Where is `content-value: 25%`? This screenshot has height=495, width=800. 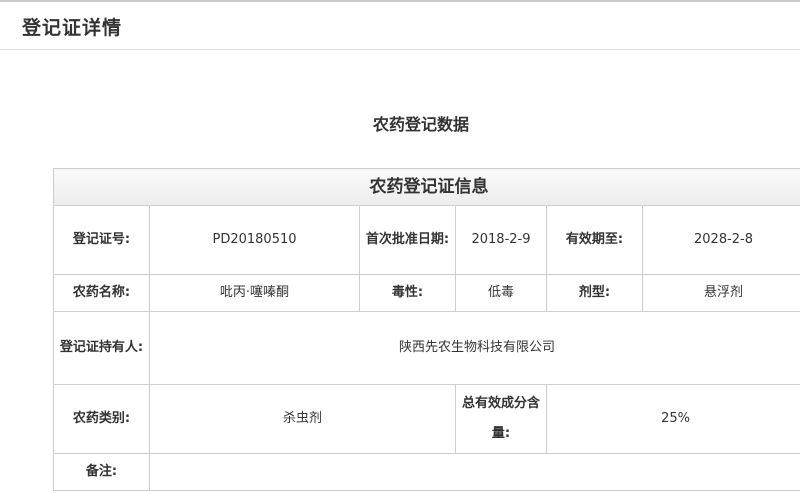
content-value: 25% is located at coordinates (672, 419).